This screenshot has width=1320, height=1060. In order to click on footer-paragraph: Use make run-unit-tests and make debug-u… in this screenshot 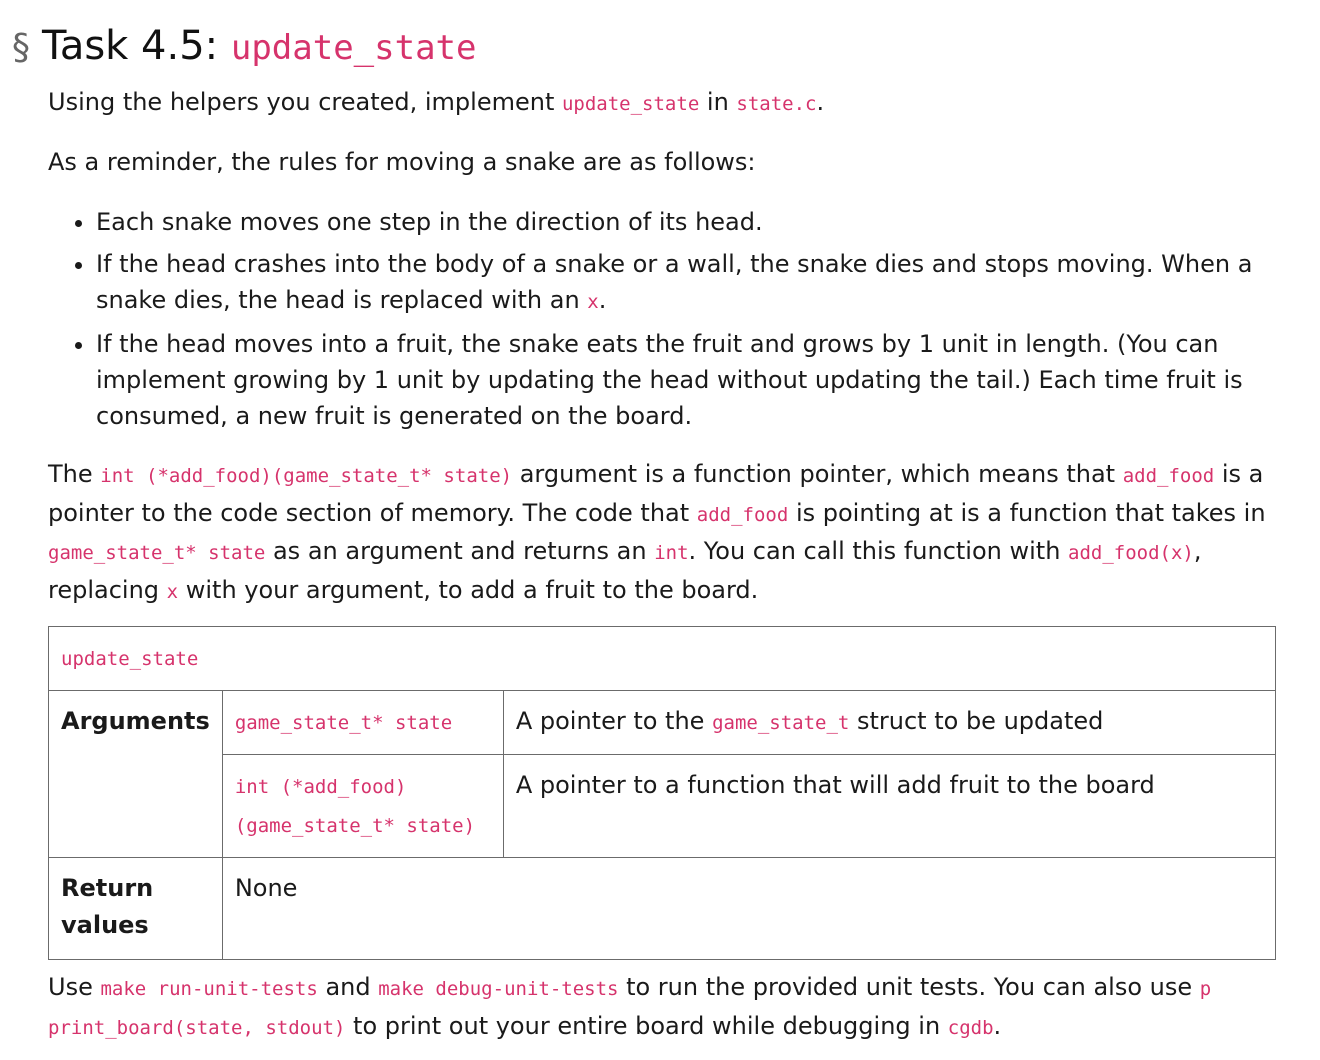, I will do `click(665, 1007)`.